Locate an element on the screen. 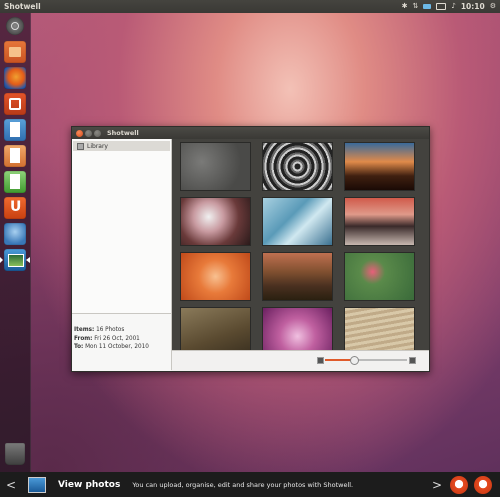 This screenshot has height=497, width=500. ubuntu-one-icon is located at coordinates (15, 208).